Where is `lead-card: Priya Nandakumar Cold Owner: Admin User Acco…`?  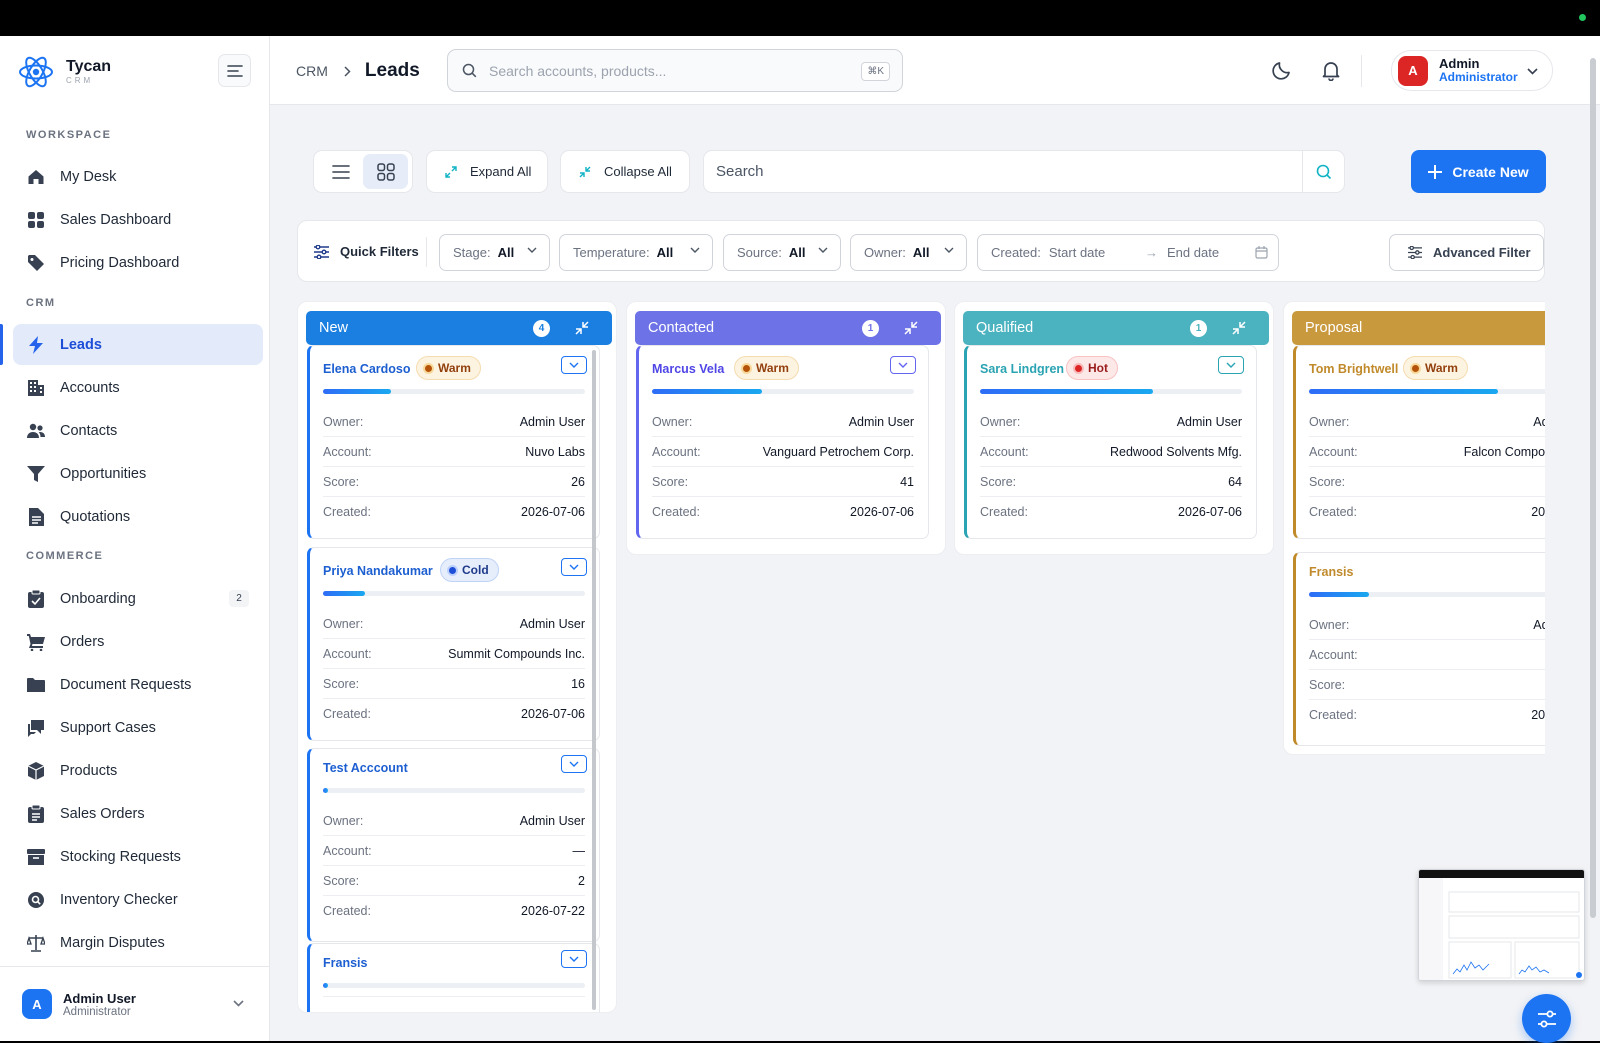
lead-card: Priya Nandakumar Cold Owner: Admin User Acco… is located at coordinates (453, 644).